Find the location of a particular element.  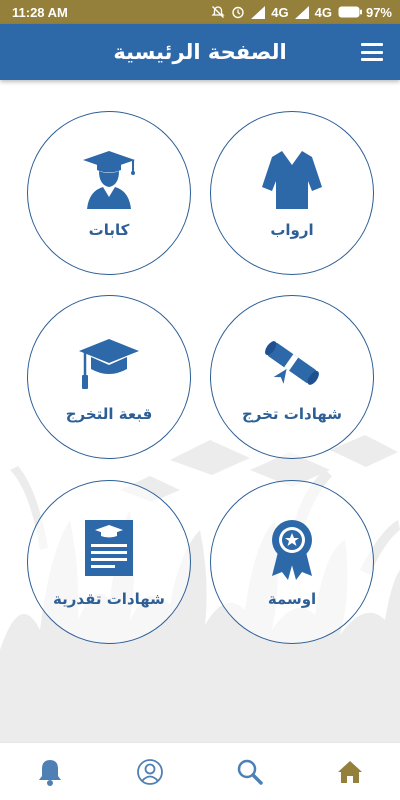

tile-medals: اوسمة is located at coordinates (292, 562).